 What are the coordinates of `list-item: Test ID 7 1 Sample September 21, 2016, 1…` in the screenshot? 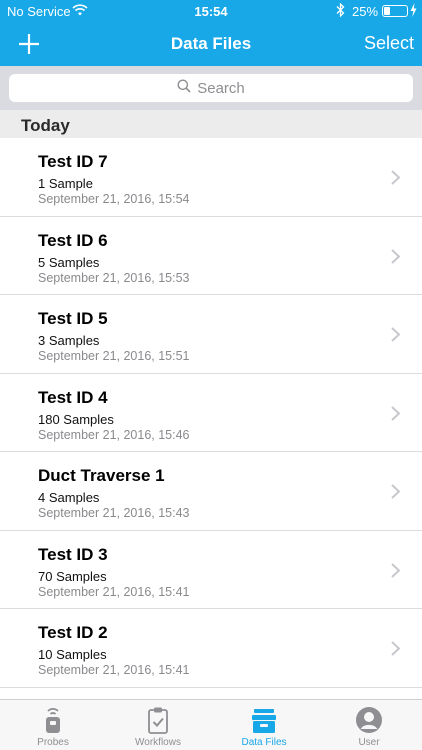 It's located at (211, 177).